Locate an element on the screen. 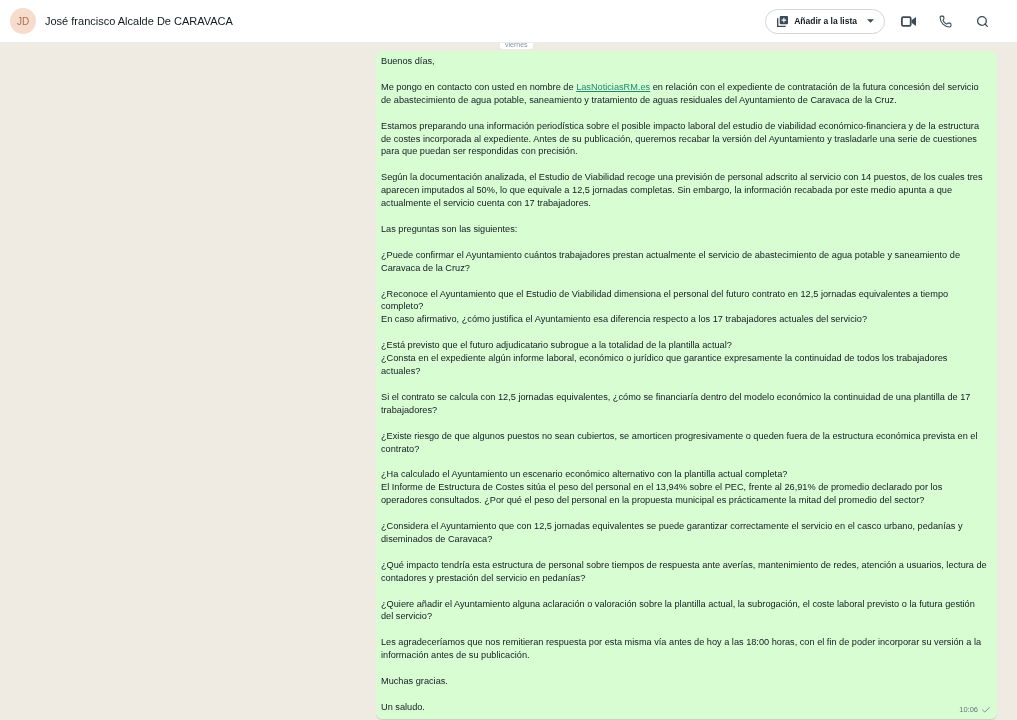  message-text: Muchas gracias. is located at coordinates (414, 681).